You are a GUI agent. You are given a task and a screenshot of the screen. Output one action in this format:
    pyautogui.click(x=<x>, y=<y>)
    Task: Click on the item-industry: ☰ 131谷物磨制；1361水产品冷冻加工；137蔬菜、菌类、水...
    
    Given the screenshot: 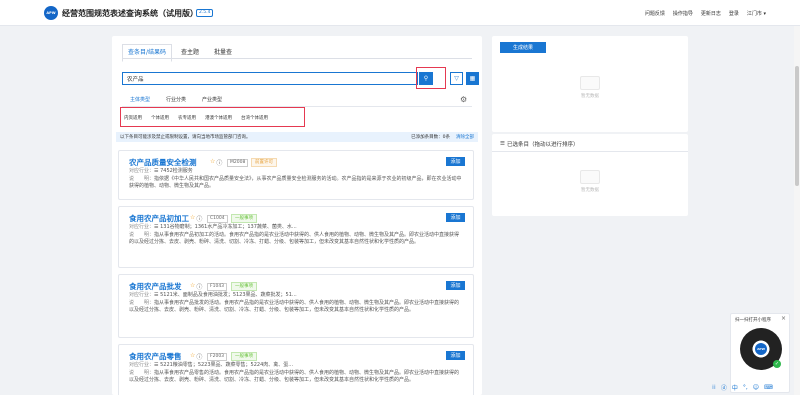 What is the action you would take?
    pyautogui.click(x=225, y=227)
    